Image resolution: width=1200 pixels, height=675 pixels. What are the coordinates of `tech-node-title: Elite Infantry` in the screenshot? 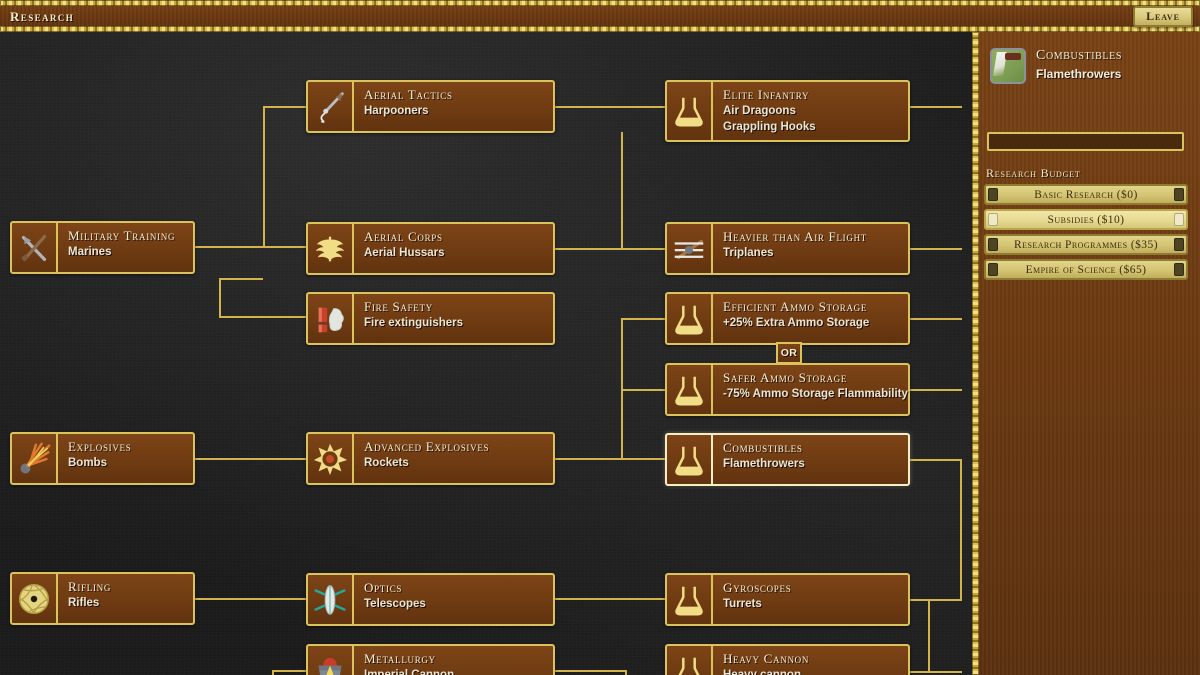 It's located at (766, 94).